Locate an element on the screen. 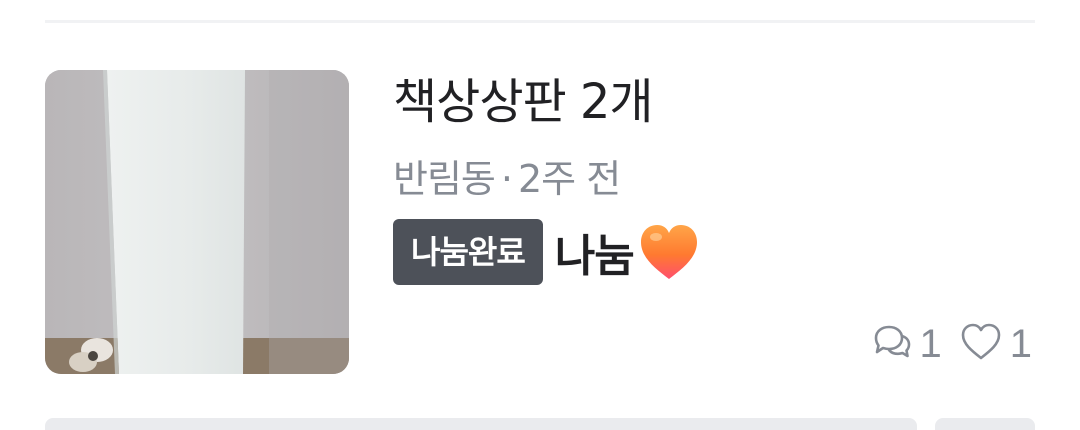 This screenshot has height=430, width=1080. status-row: 나눔완료 나눔 is located at coordinates (546, 252).